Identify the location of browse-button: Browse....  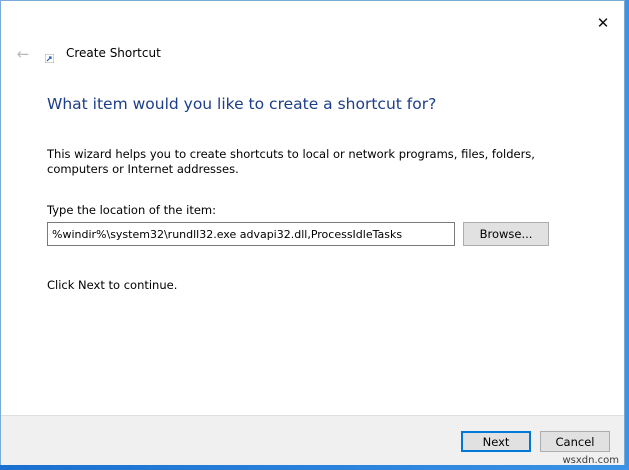
(506, 234).